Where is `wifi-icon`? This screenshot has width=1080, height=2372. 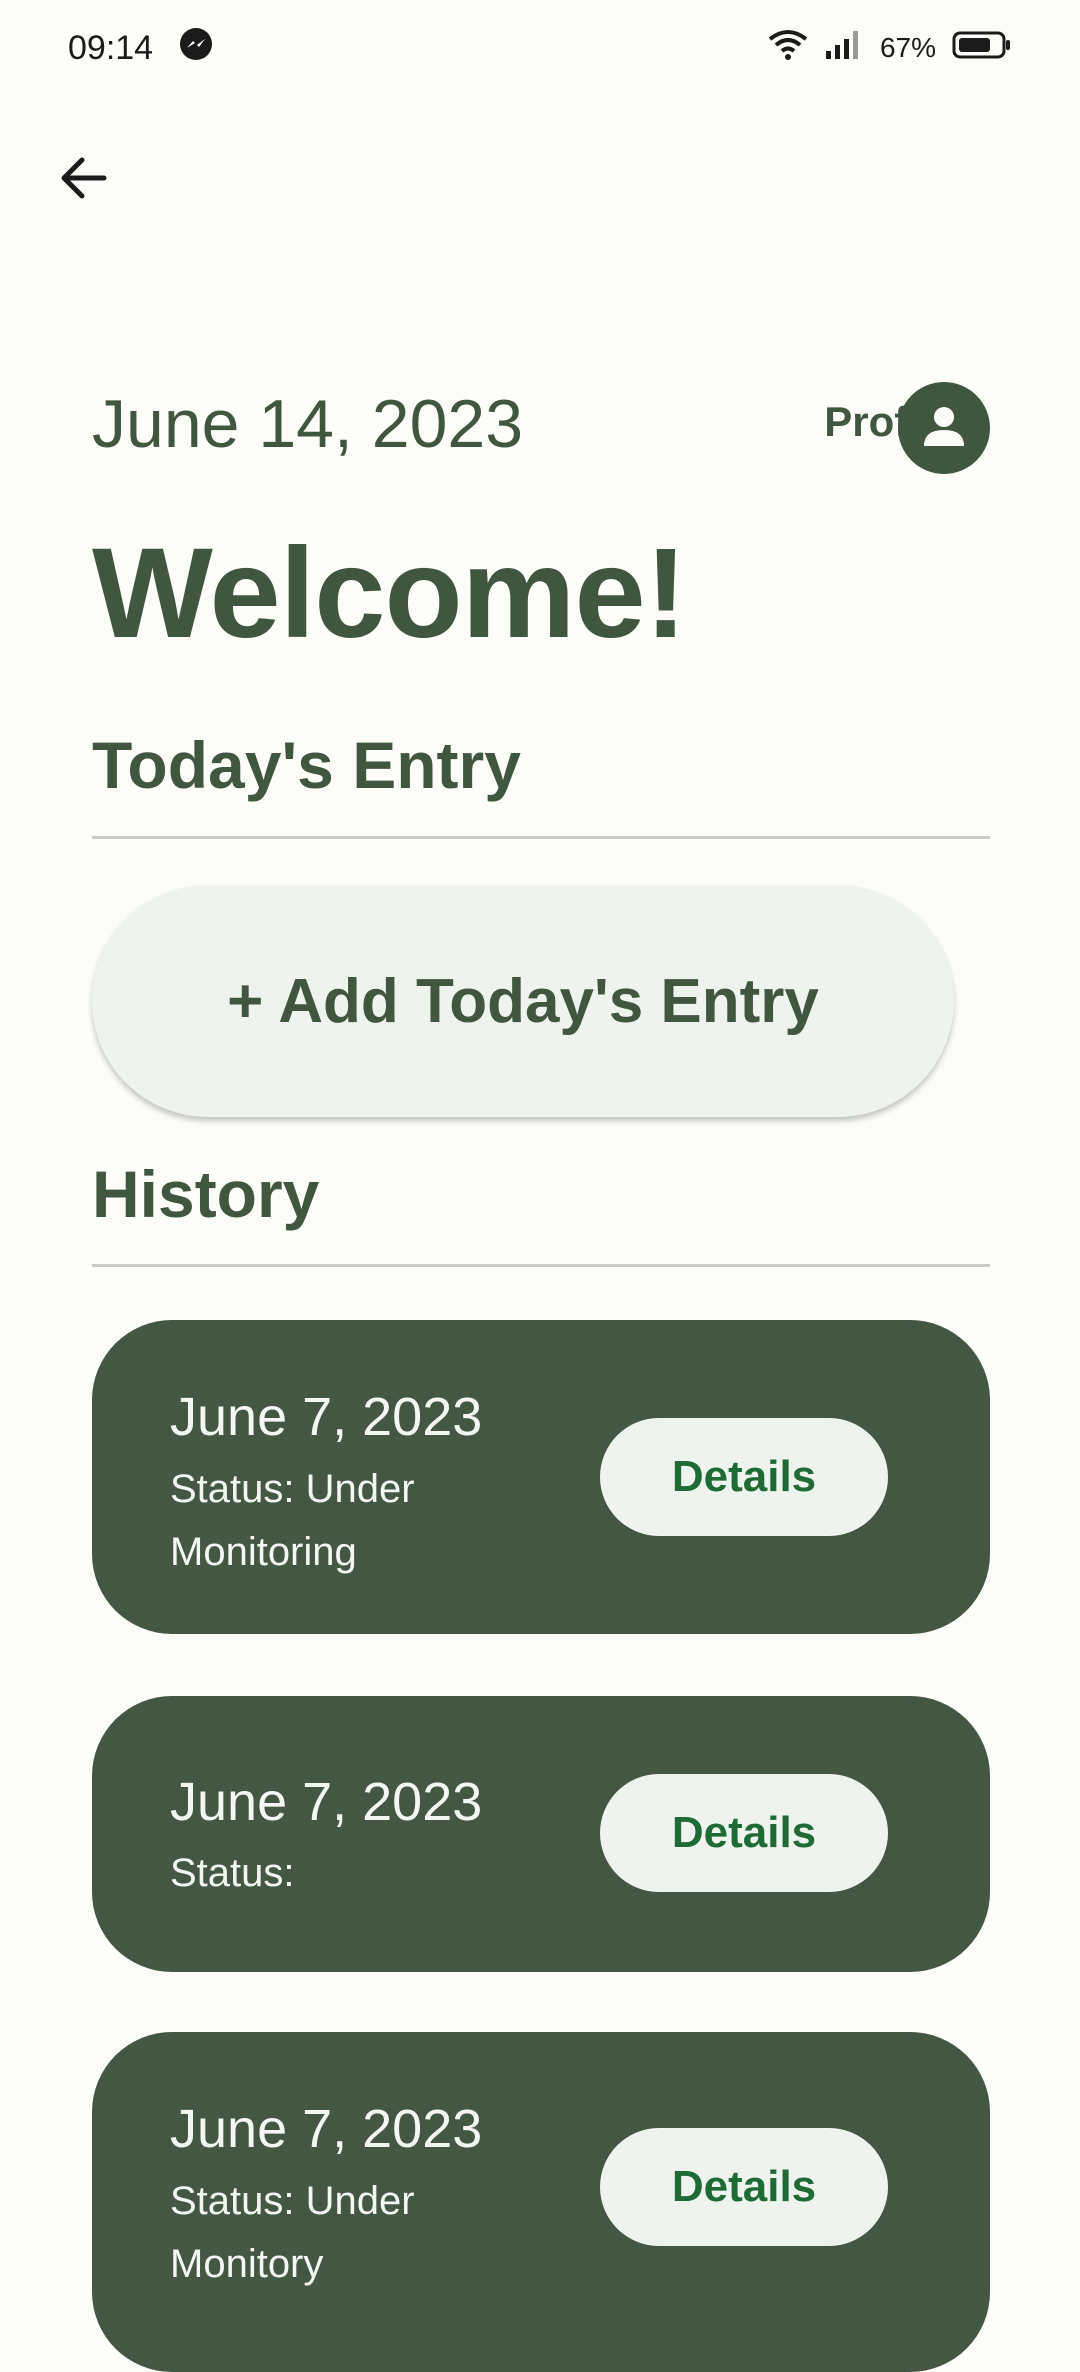 wifi-icon is located at coordinates (788, 48).